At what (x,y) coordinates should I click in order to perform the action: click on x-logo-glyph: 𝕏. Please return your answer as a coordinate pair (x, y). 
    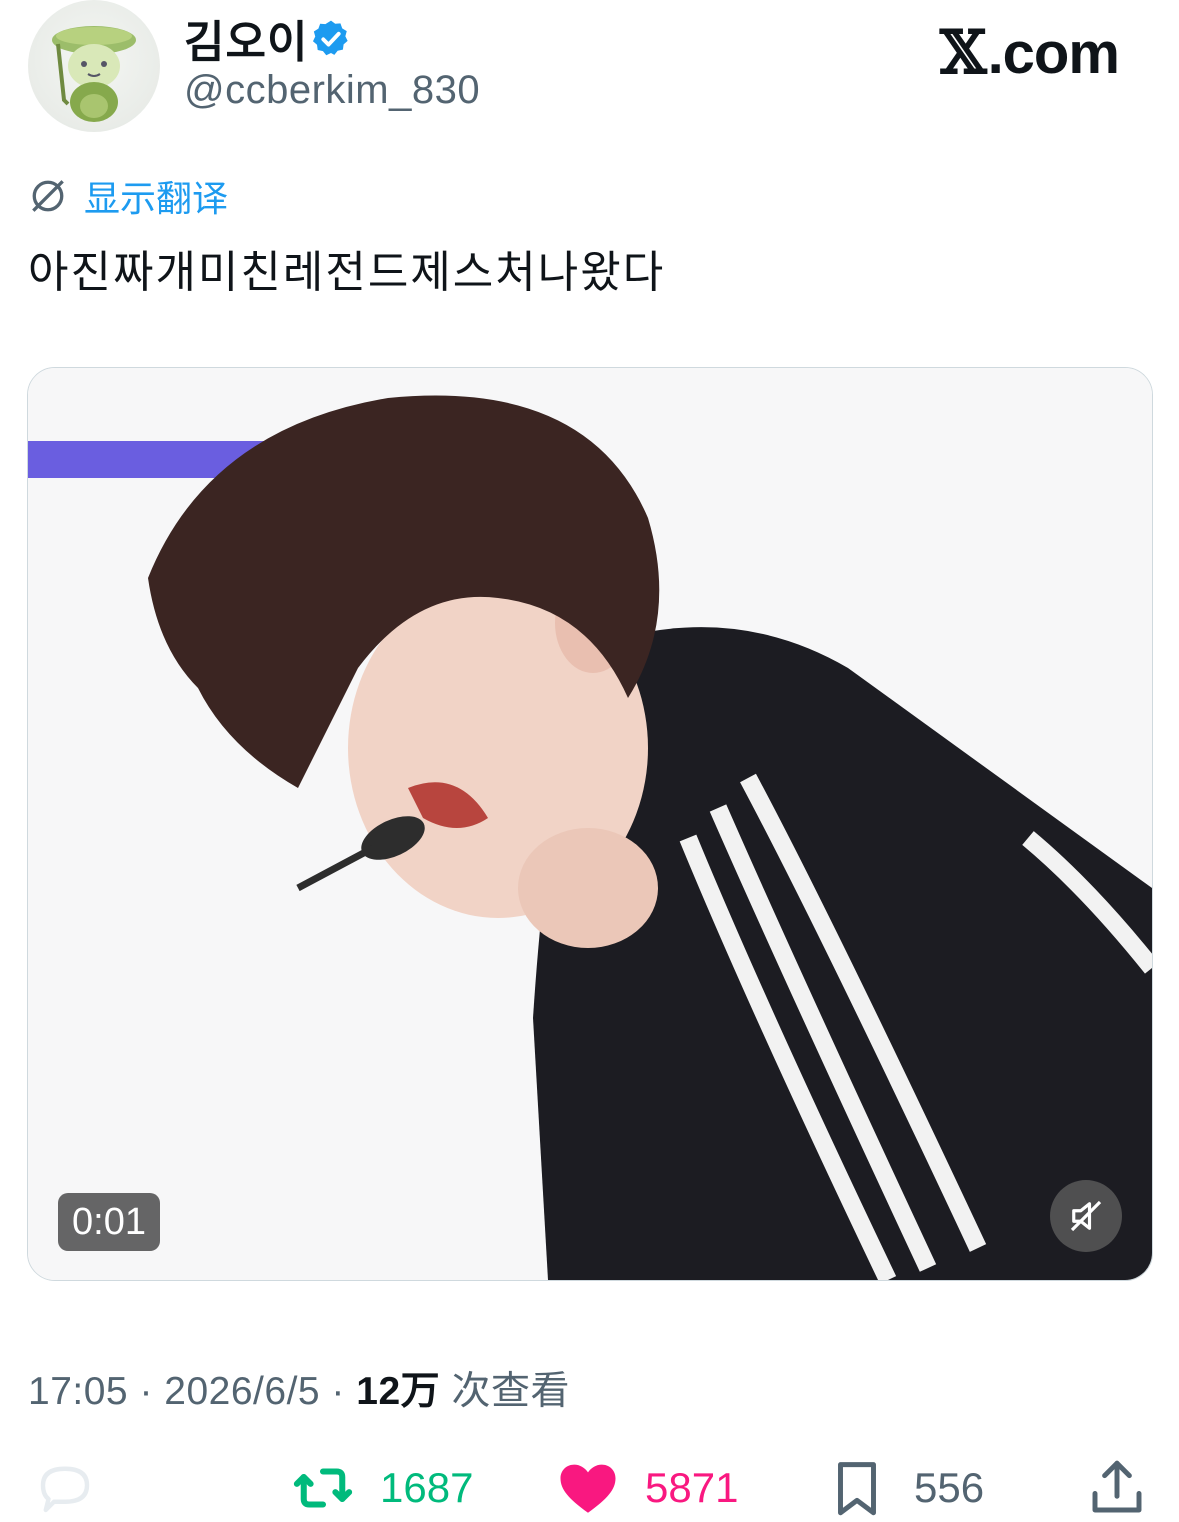
    Looking at the image, I should click on (963, 53).